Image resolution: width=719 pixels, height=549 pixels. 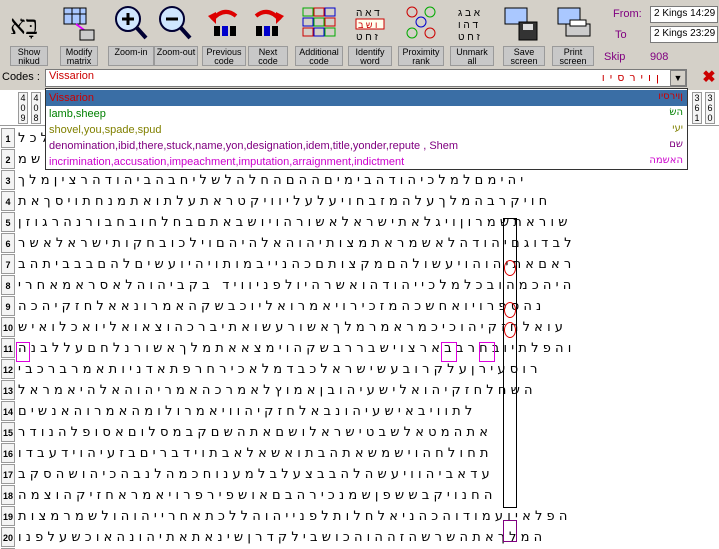 I want to click on option-letters: יעי, so click(x=677, y=128).